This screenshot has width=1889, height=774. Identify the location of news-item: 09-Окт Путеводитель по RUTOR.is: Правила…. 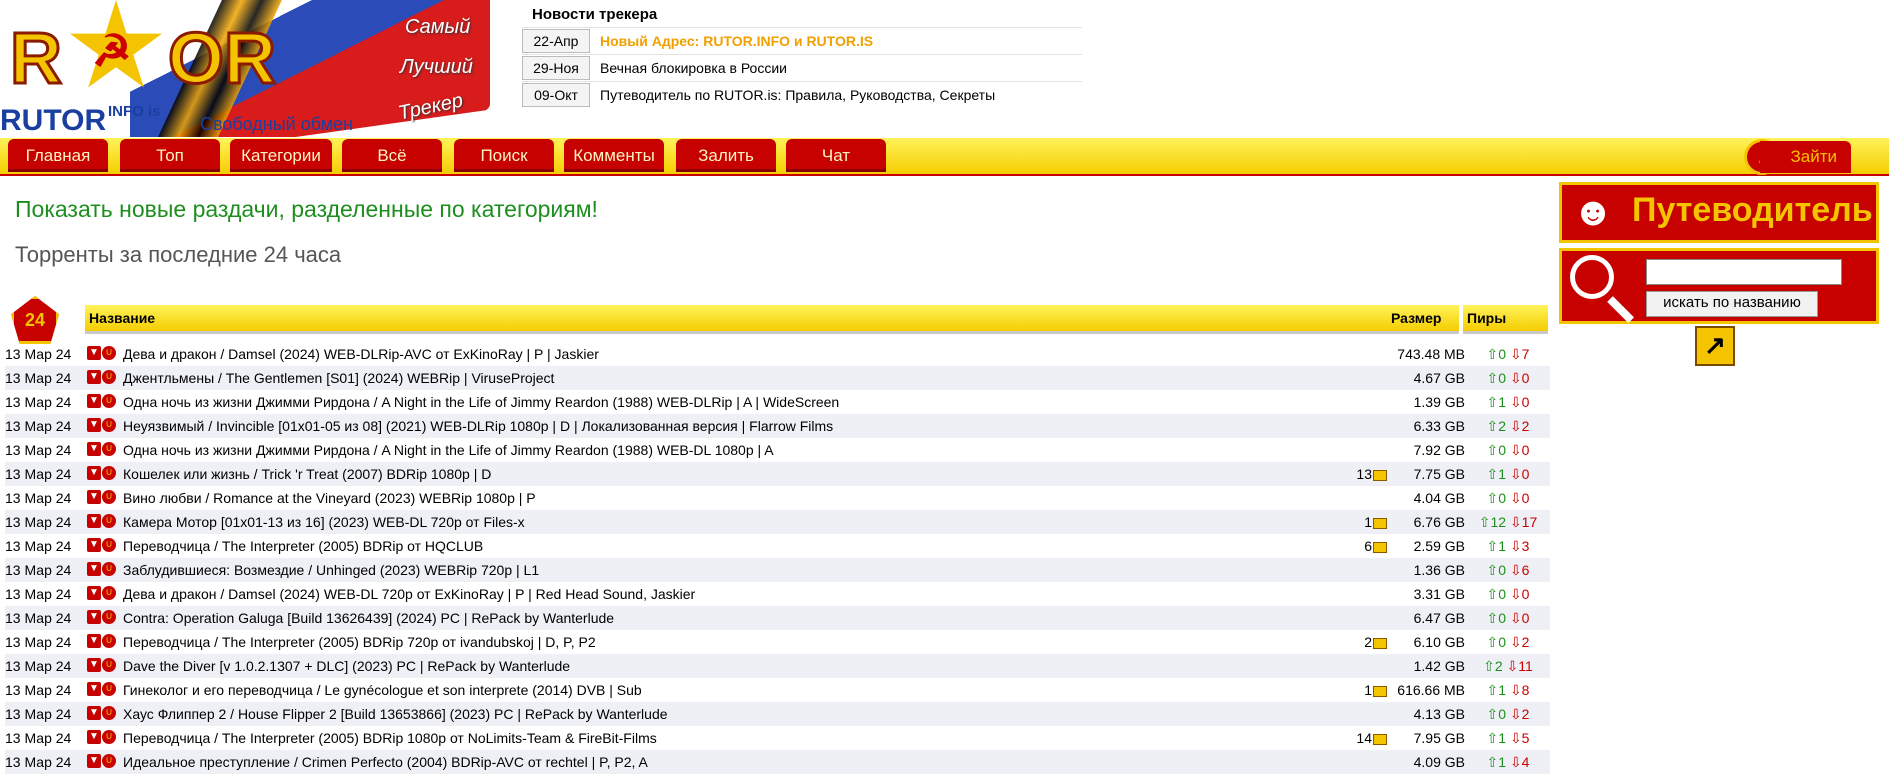
(802, 94).